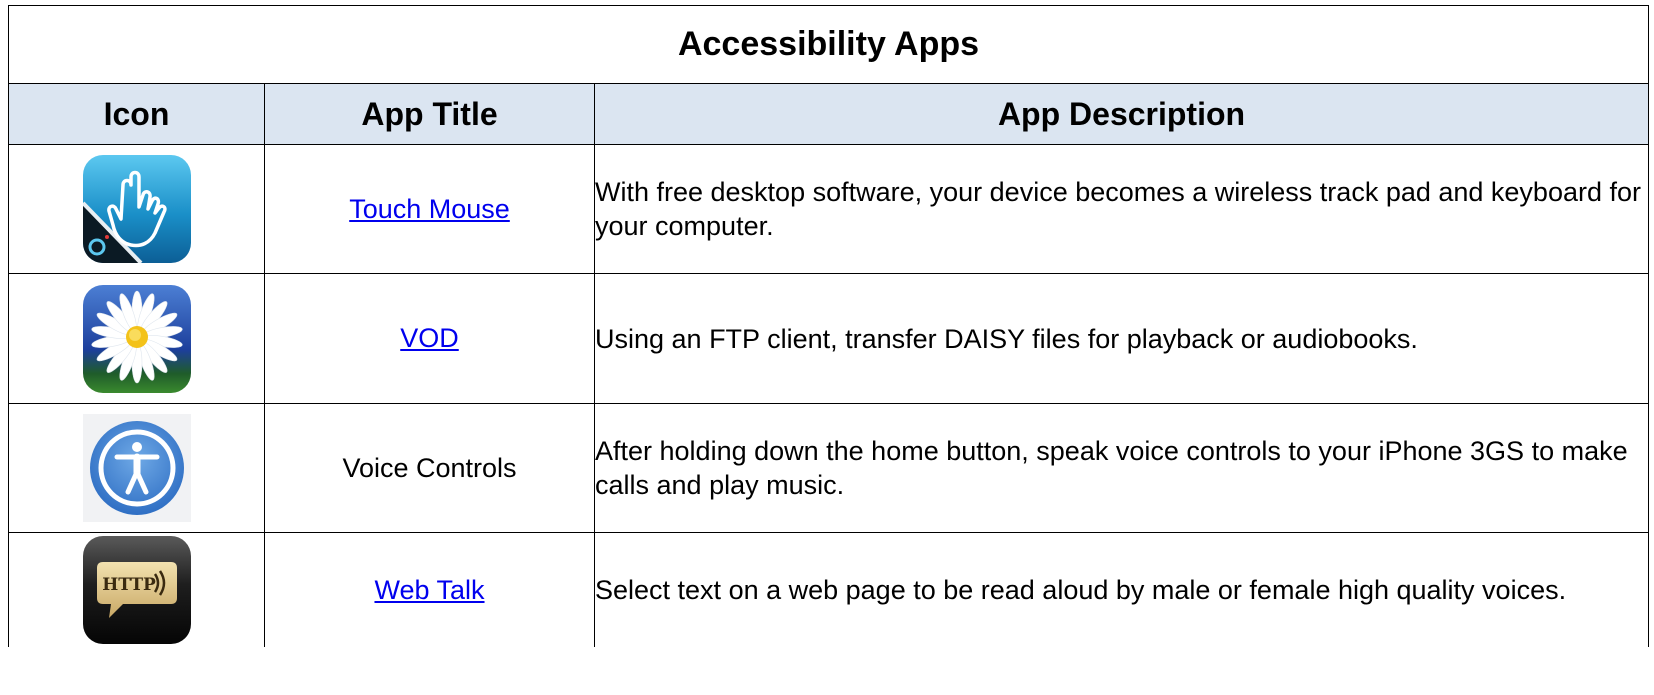  What do you see at coordinates (1121, 114) in the screenshot?
I see `header-app-description: App Description` at bounding box center [1121, 114].